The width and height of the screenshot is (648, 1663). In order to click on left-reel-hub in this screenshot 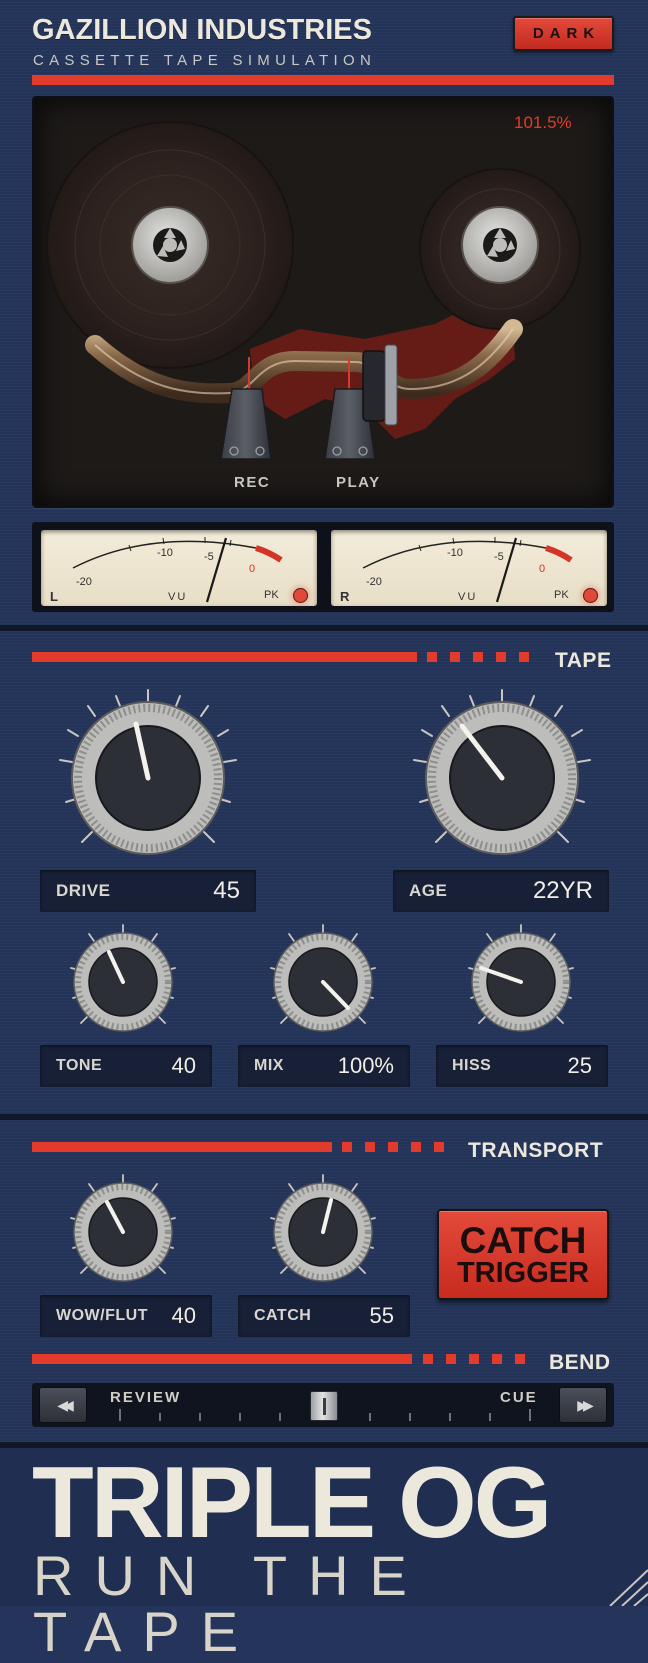, I will do `click(170, 245)`.